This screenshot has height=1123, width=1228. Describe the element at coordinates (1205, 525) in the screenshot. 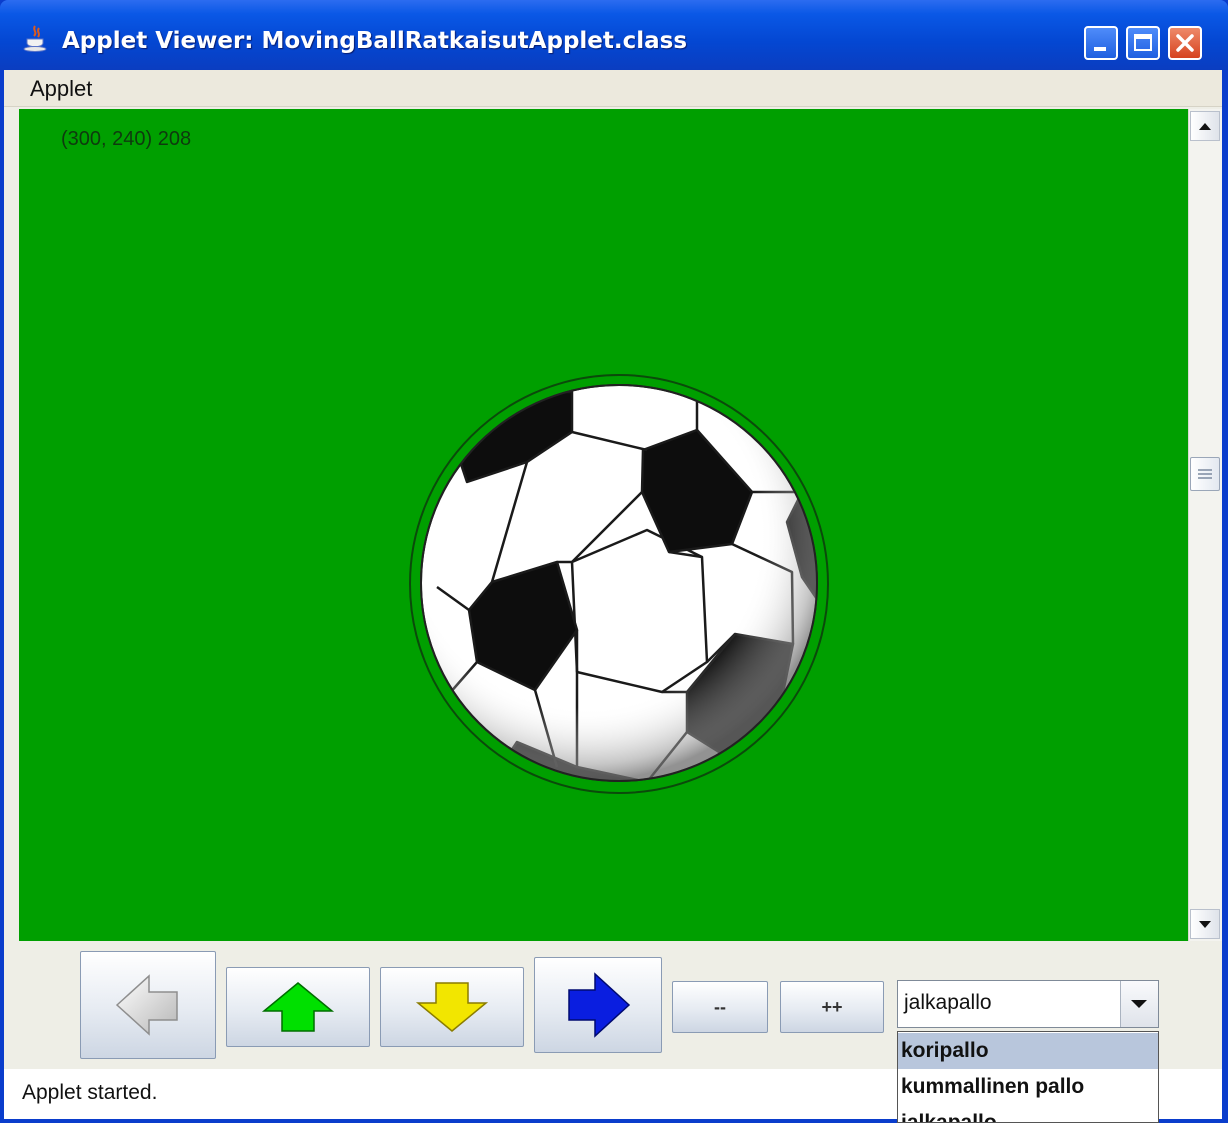

I see `vertical-scrollbar` at that location.